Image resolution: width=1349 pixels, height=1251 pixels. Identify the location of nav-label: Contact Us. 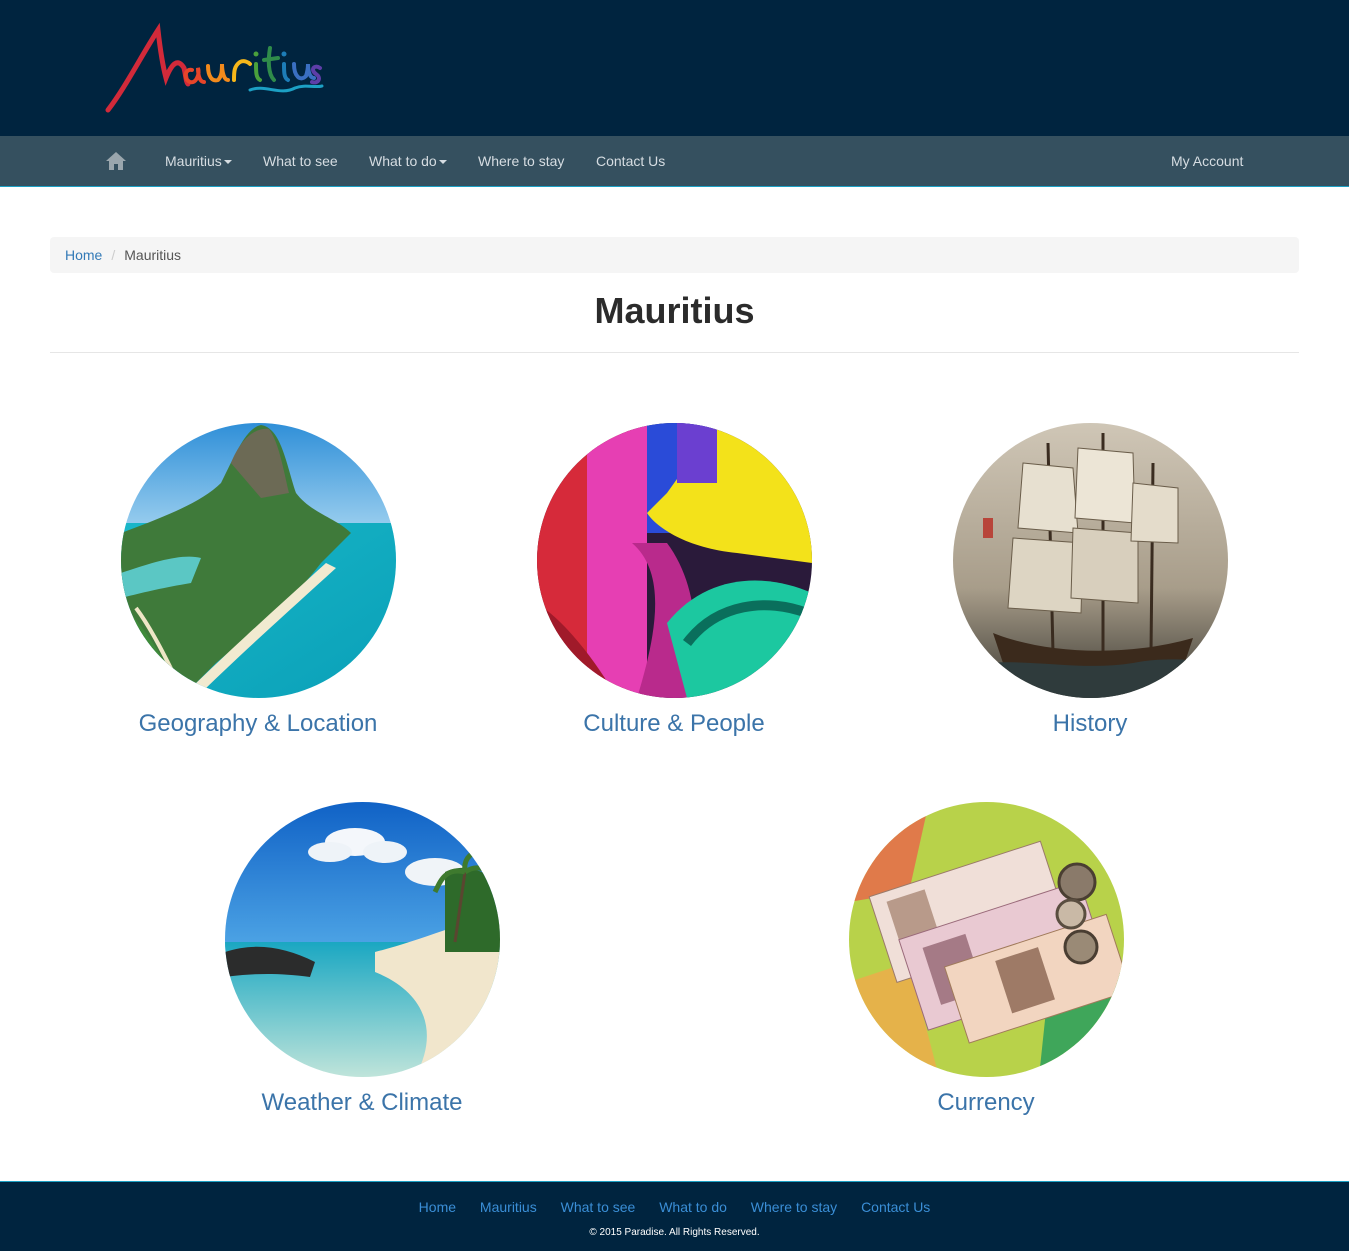
(631, 161).